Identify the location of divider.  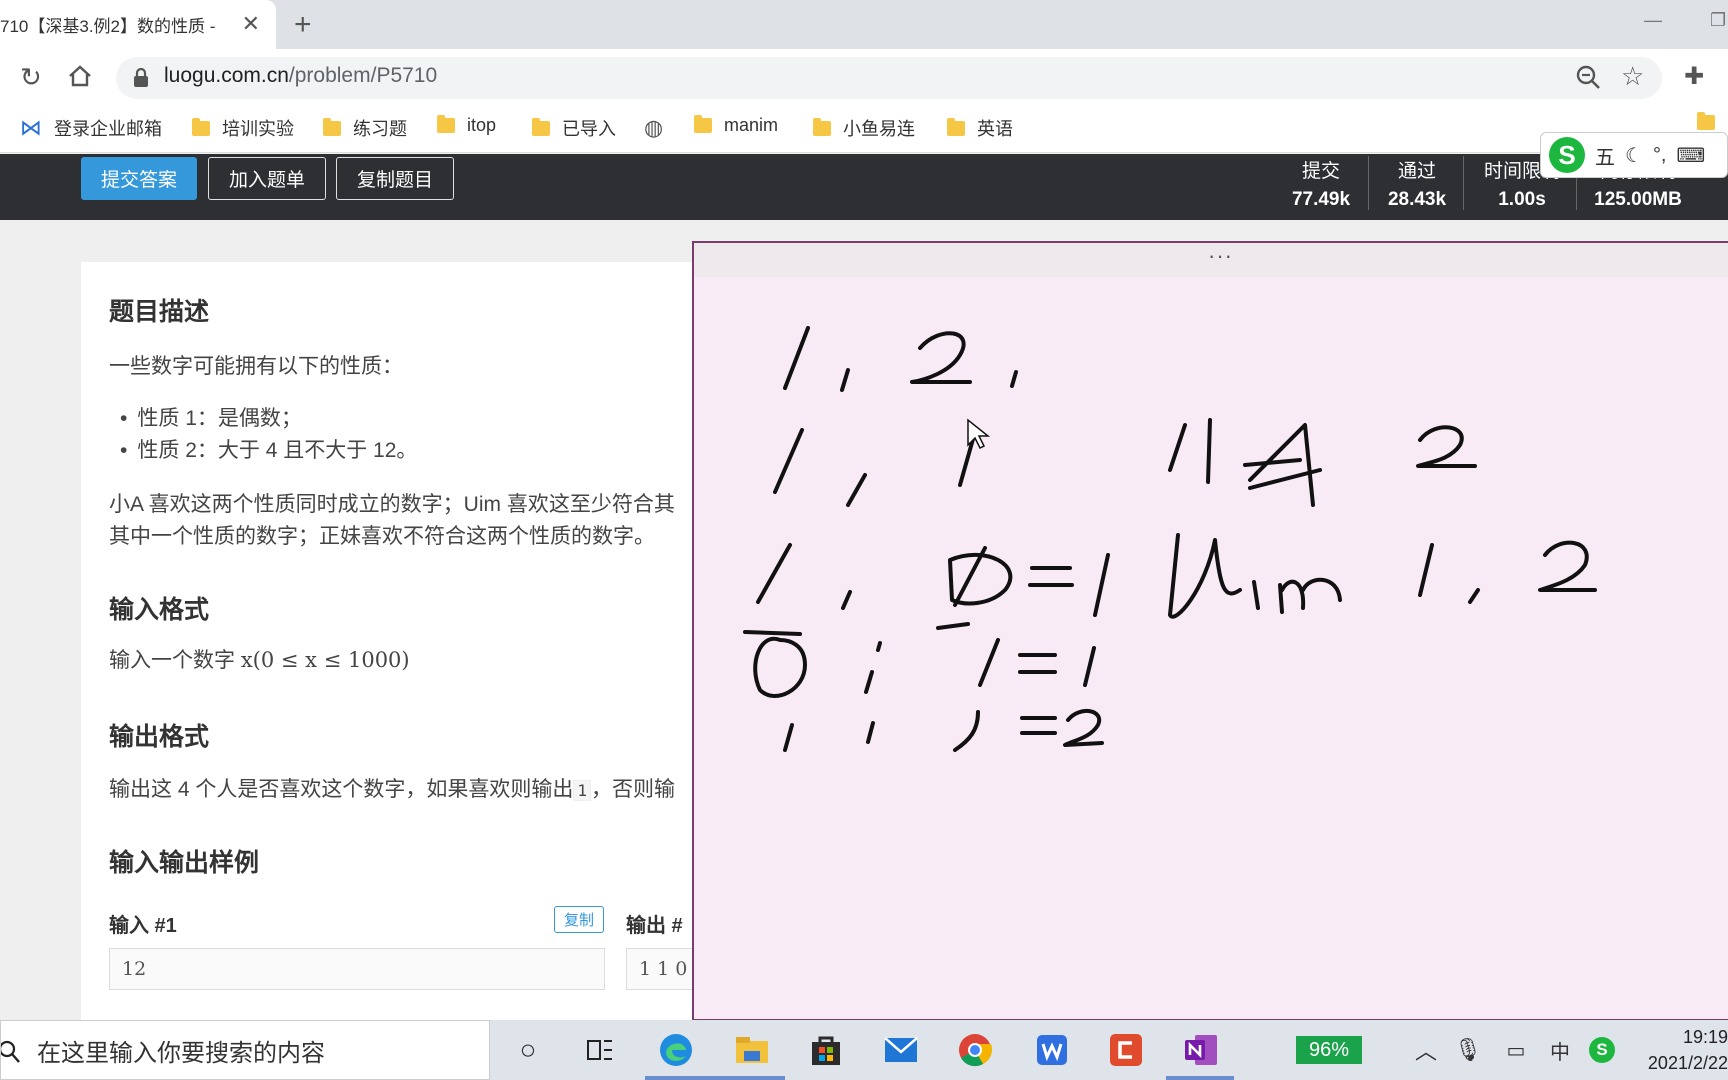
(1463, 183).